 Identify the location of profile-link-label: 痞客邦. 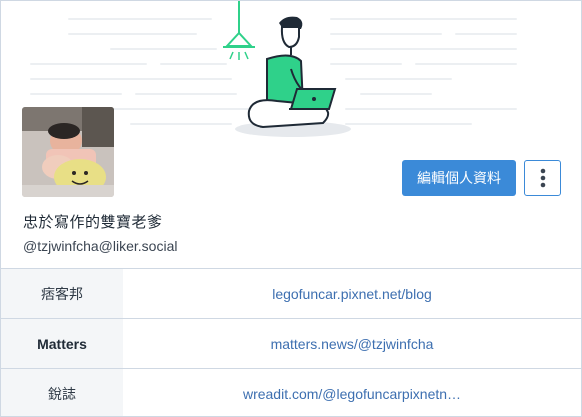
(62, 293).